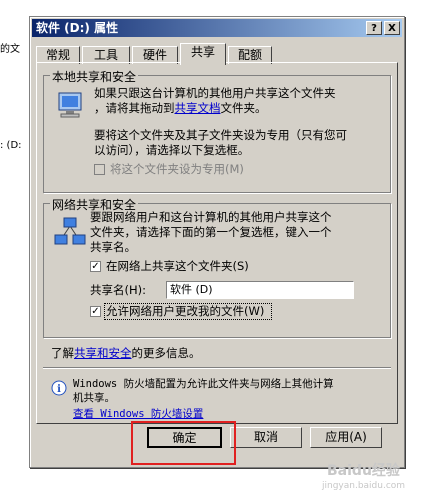 This screenshot has height=503, width=434. I want to click on make-private-label: 将这个文件夹设为专用(M), so click(177, 169).